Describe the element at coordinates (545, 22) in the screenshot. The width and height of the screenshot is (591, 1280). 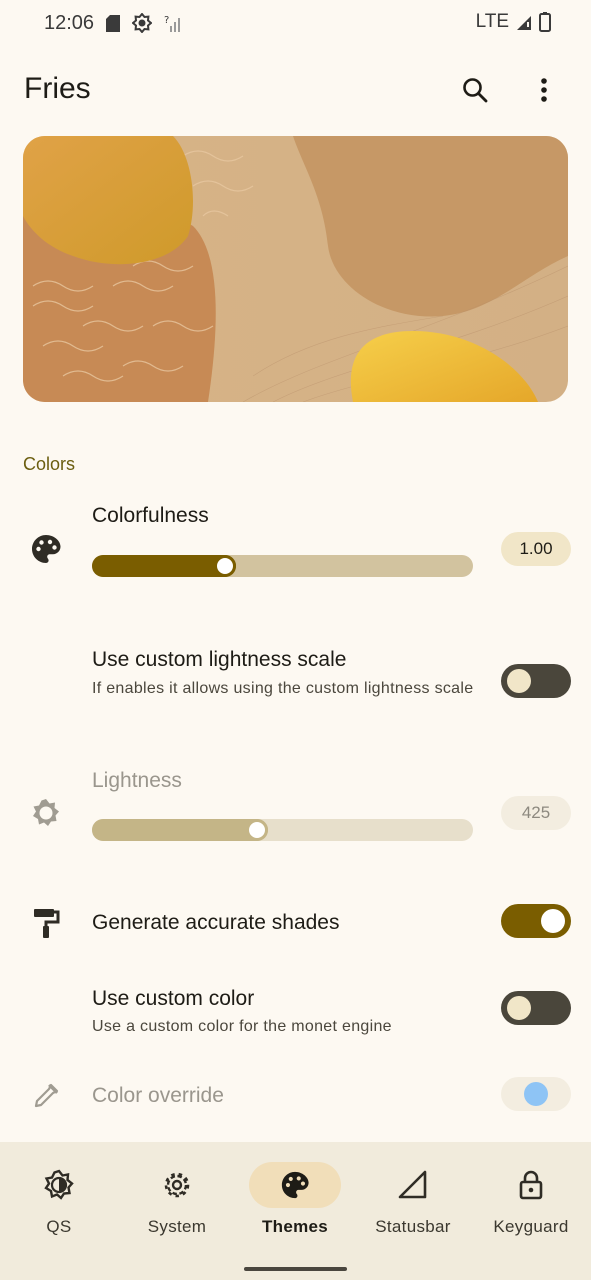
I see `battery-icon` at that location.